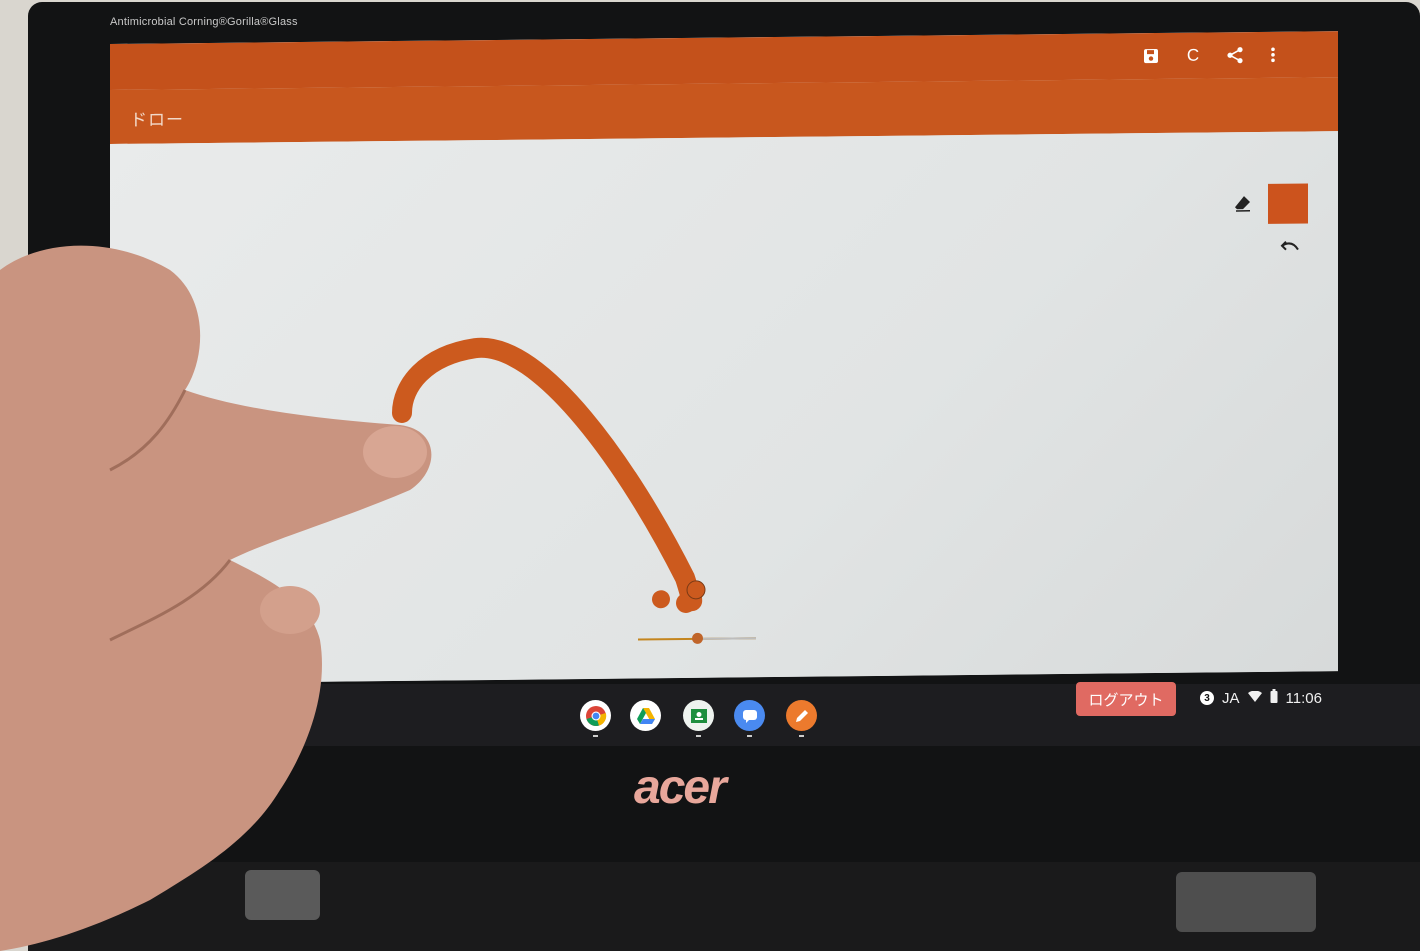 Image resolution: width=1420 pixels, height=951 pixels. Describe the element at coordinates (204, 22) in the screenshot. I see `bezel-label: Antimicrobial Corning®Gorilla®Glass` at that location.